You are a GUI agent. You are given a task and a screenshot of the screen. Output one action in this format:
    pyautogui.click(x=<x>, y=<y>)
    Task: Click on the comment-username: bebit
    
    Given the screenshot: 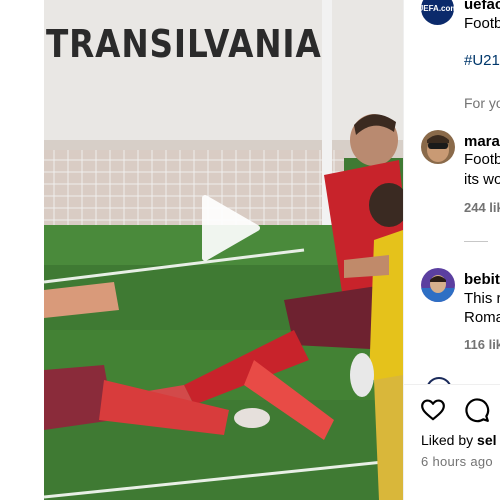 What is the action you would take?
    pyautogui.click(x=482, y=279)
    